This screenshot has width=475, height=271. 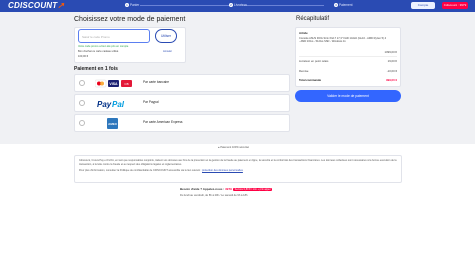 What do you see at coordinates (132, 5) in the screenshot?
I see `step-cart: 1 Panier` at bounding box center [132, 5].